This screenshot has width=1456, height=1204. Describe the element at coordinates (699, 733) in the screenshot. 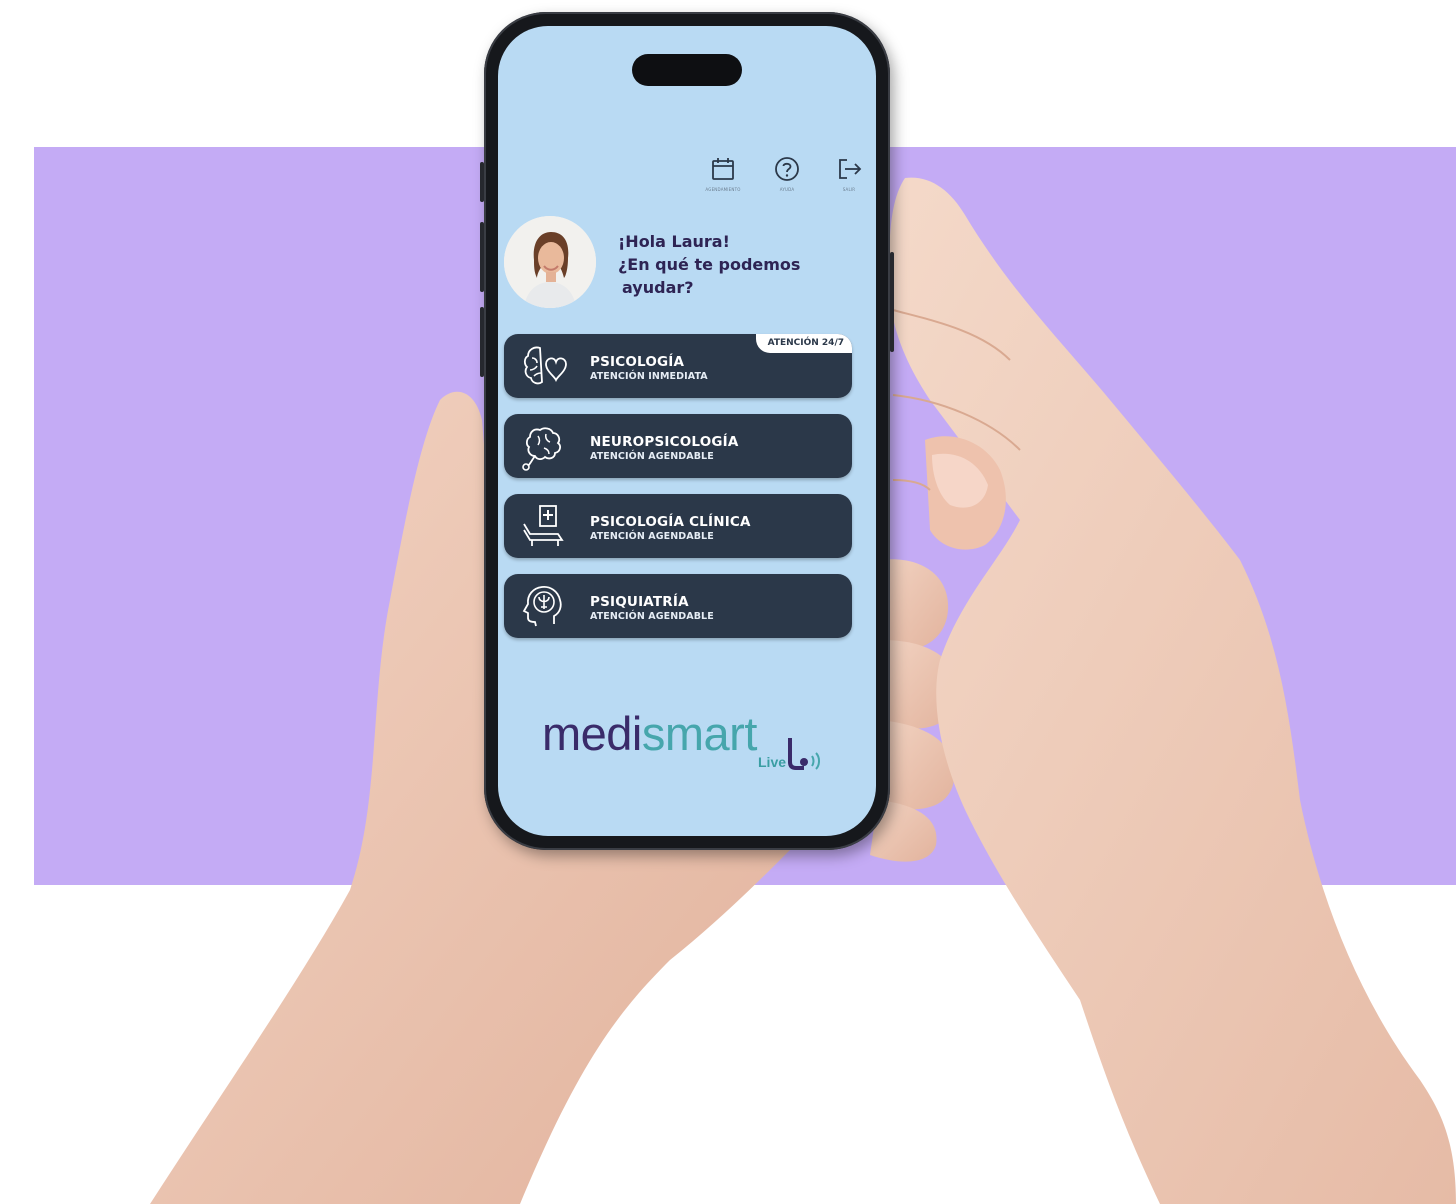

I see `logo-smart: smart` at that location.